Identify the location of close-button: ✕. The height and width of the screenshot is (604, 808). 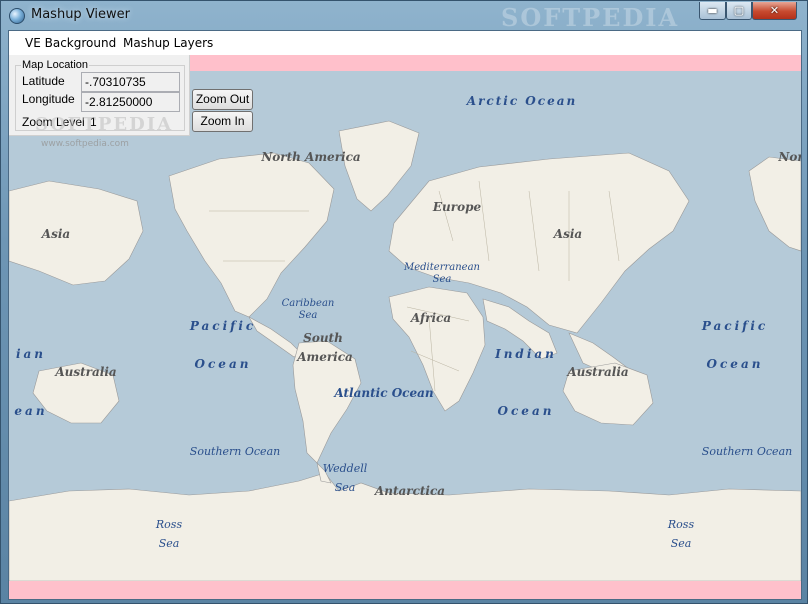
(774, 11).